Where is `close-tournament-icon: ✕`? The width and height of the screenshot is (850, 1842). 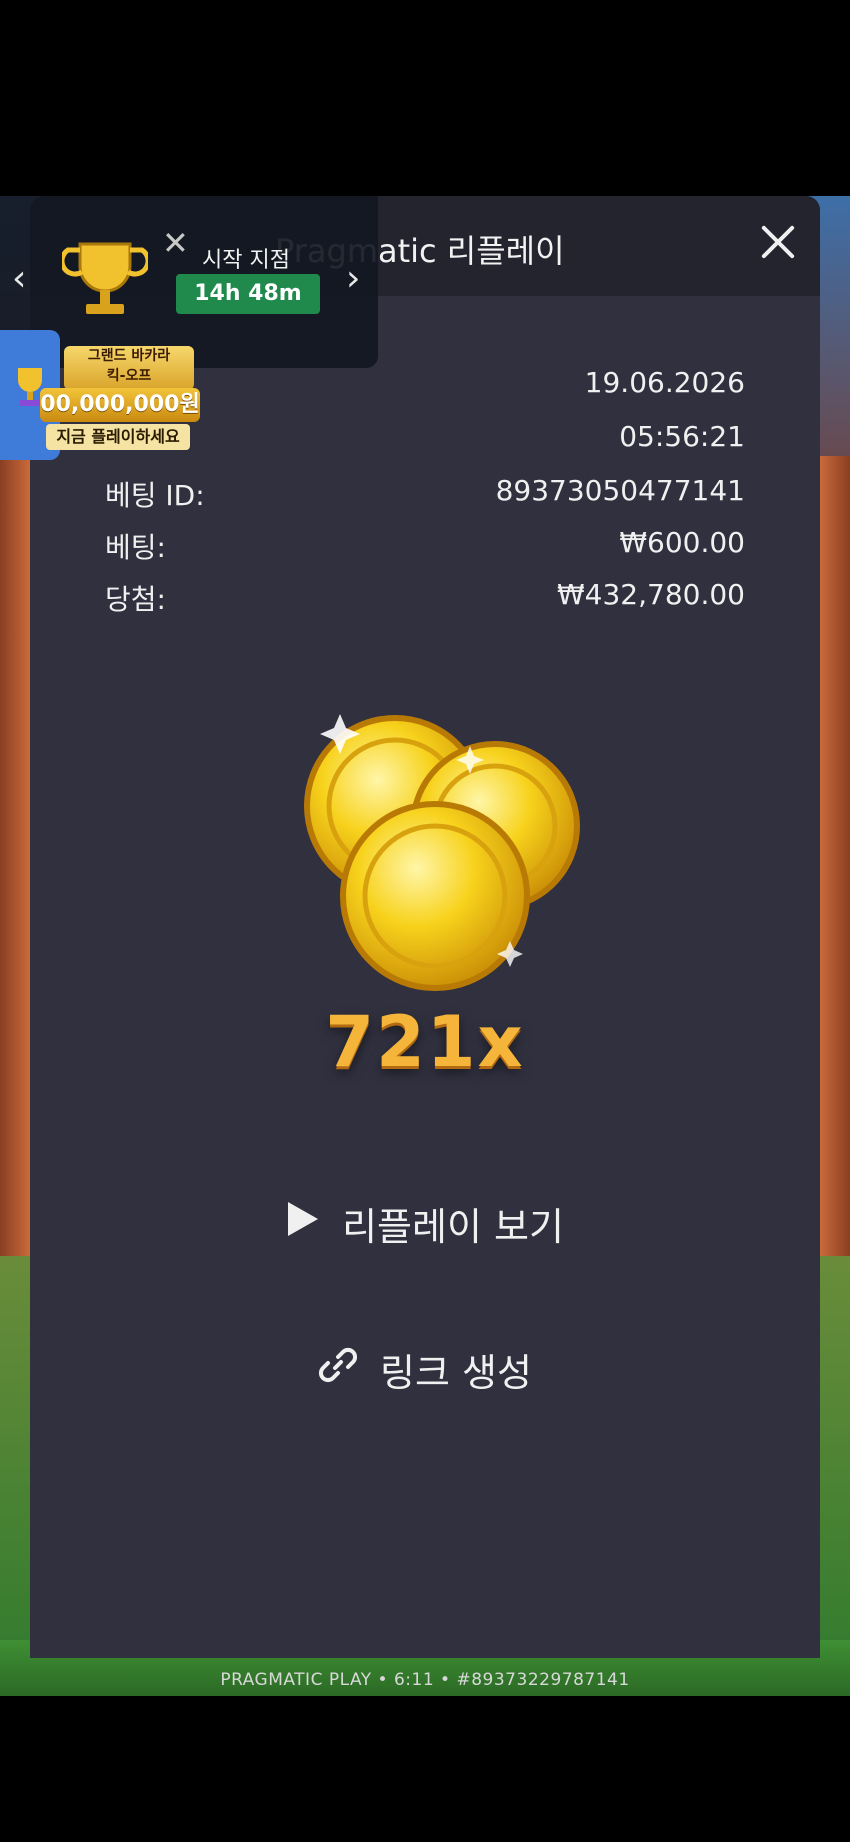 close-tournament-icon: ✕ is located at coordinates (175, 243).